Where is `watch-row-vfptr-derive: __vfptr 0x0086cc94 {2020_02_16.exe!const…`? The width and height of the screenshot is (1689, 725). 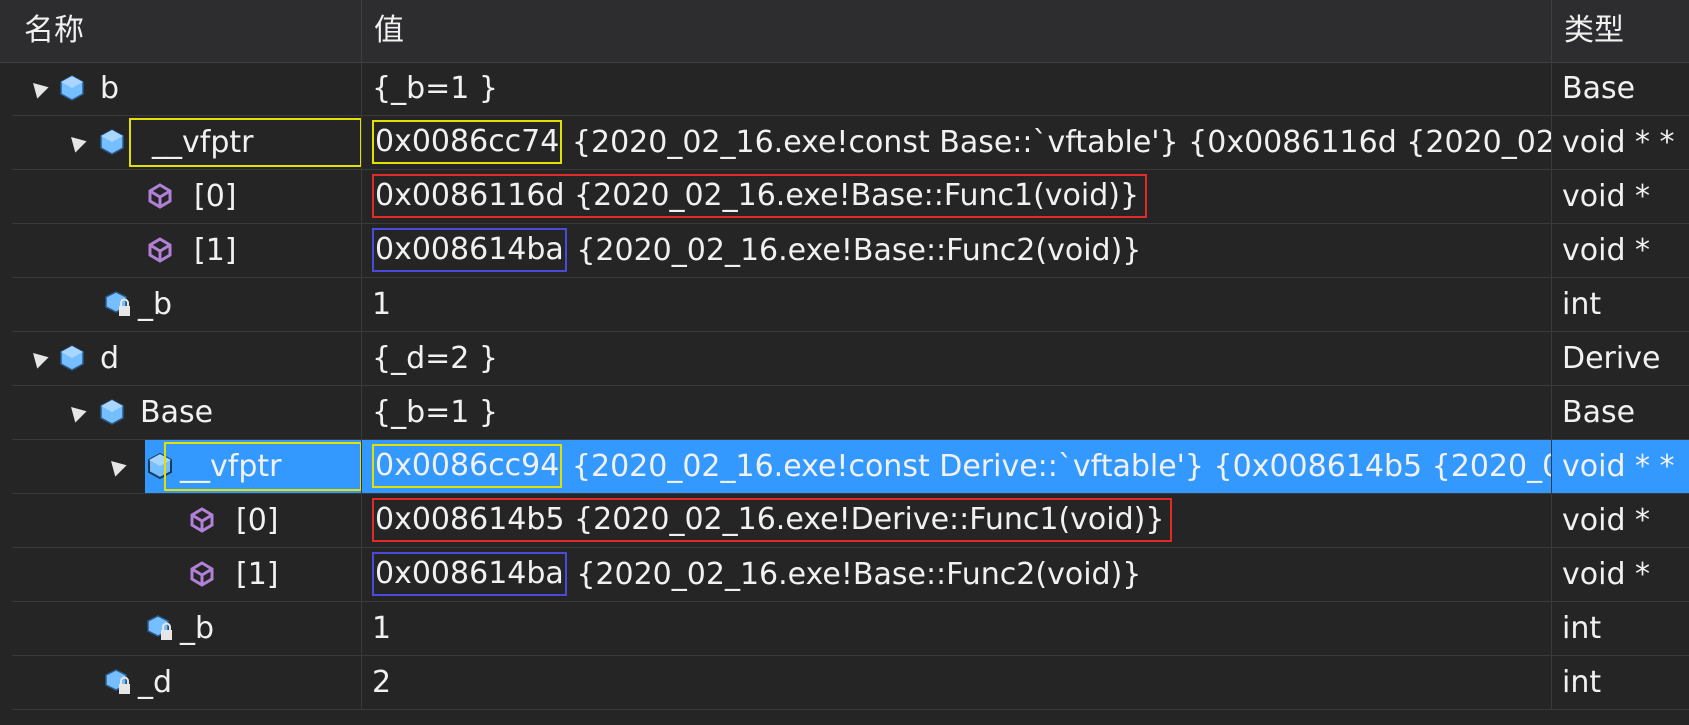 watch-row-vfptr-derive: __vfptr 0x0086cc94 {2020_02_16.exe!const… is located at coordinates (850, 467).